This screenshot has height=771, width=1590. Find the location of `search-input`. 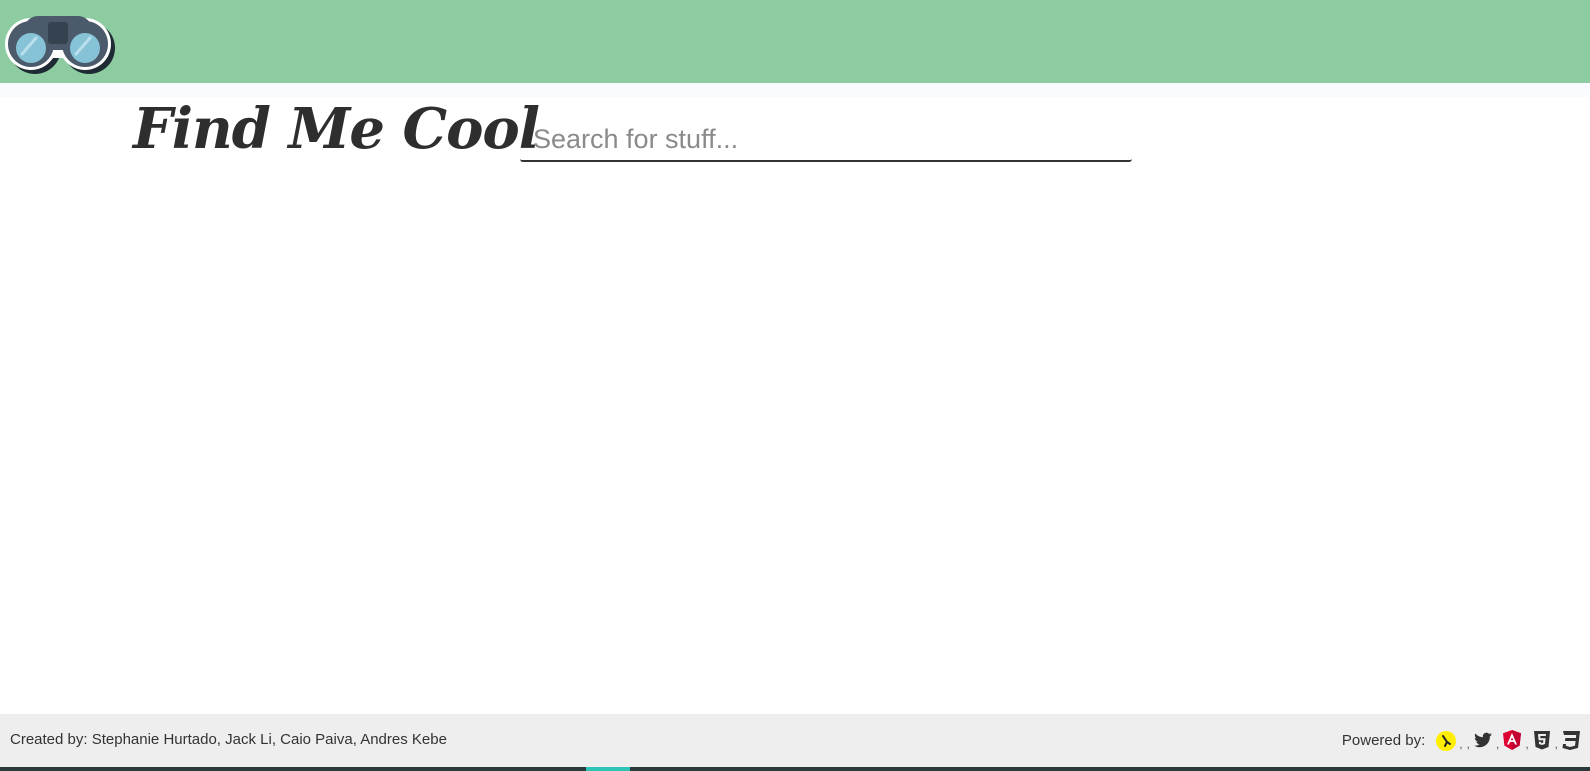

search-input is located at coordinates (826, 139).